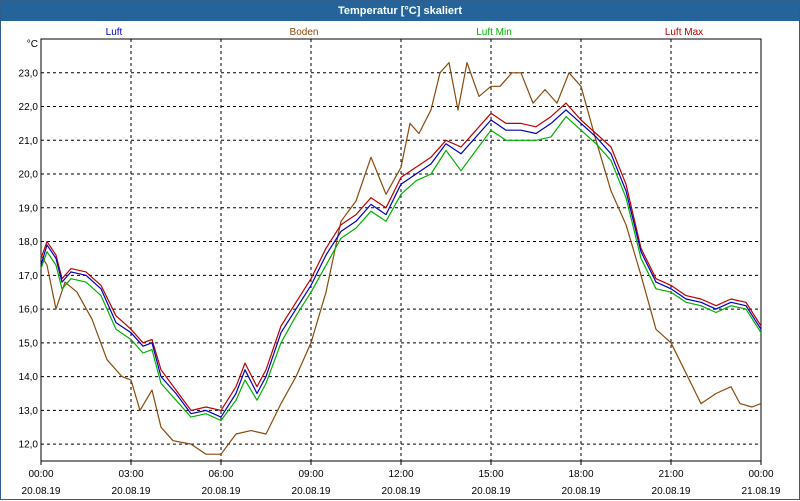  What do you see at coordinates (29, 377) in the screenshot?
I see `y-tick-label: 14,0` at bounding box center [29, 377].